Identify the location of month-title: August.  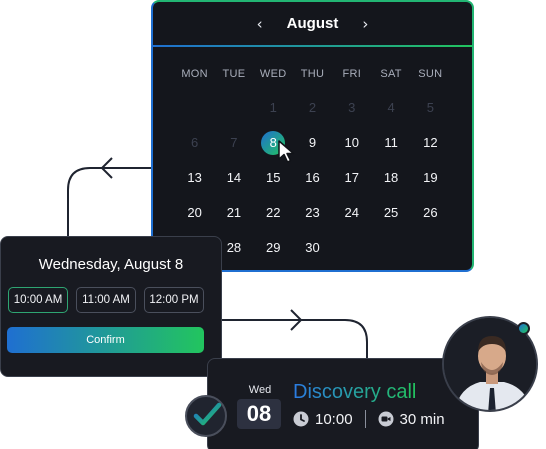
(312, 23).